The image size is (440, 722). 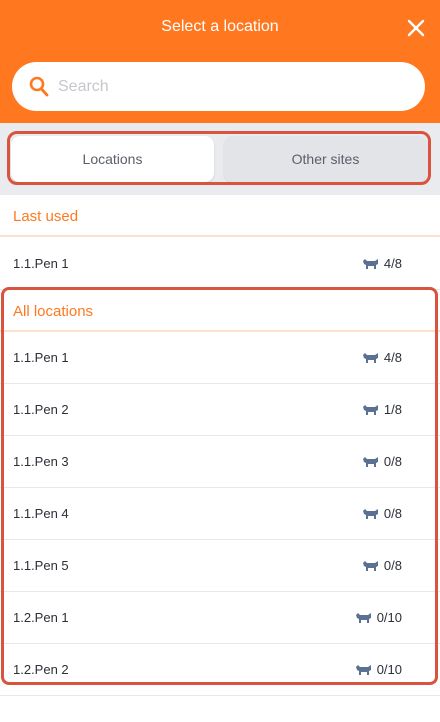 I want to click on list-item: 1.1.Pen 3 0/8, so click(x=220, y=462).